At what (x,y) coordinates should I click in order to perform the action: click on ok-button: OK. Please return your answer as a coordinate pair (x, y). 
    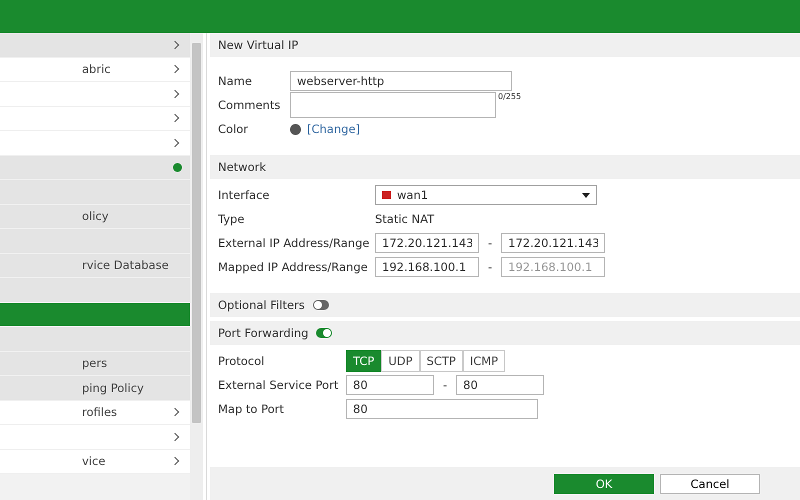
    Looking at the image, I should click on (604, 484).